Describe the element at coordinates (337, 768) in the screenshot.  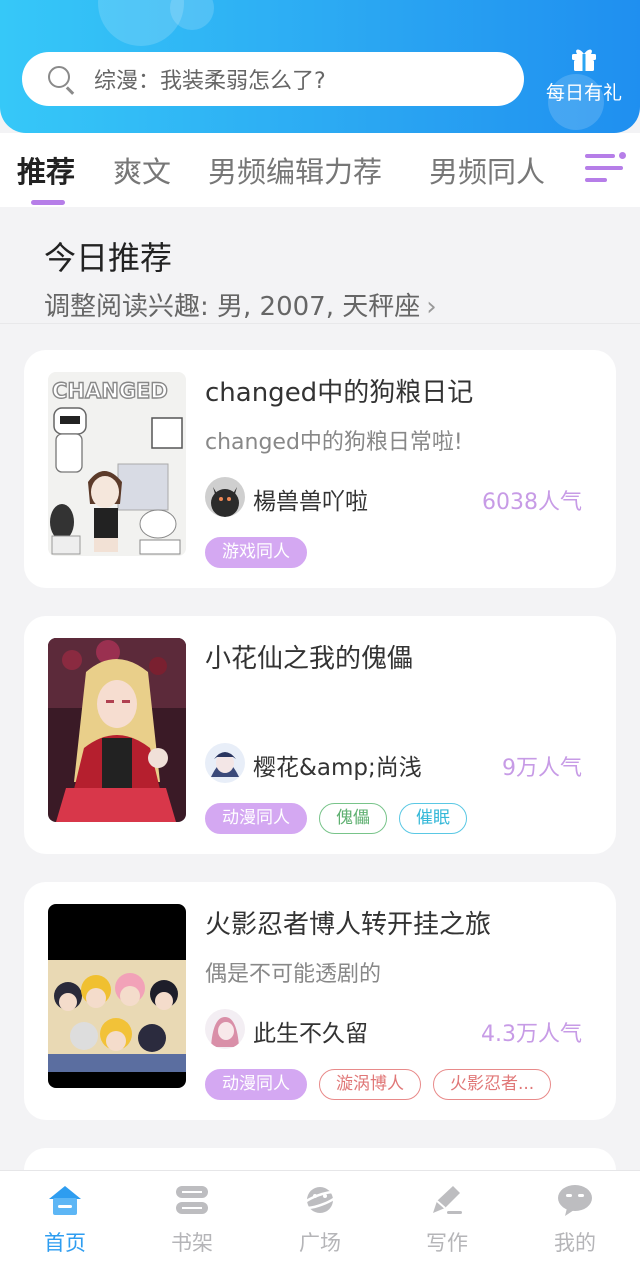
I see `author-name: 樱花&amp;尚浅` at that location.